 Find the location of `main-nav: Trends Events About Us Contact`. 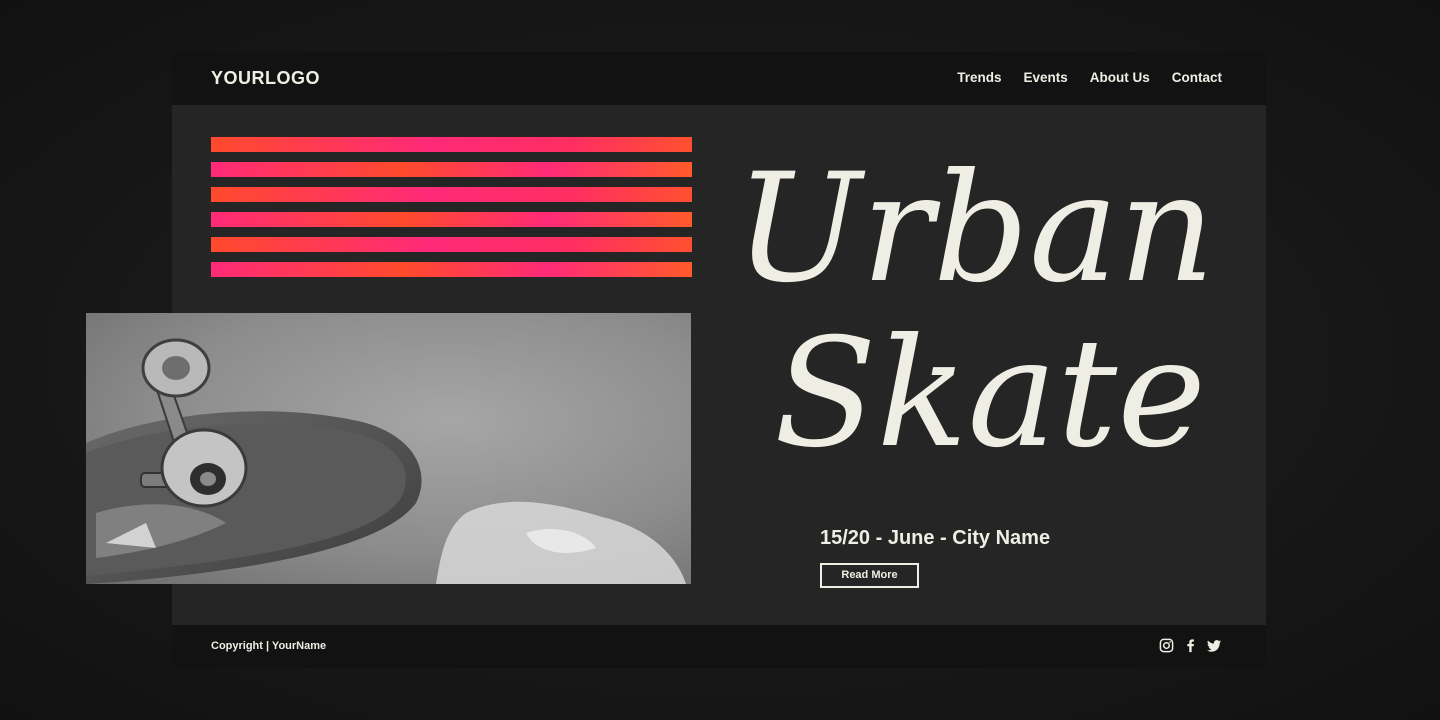

main-nav: Trends Events About Us Contact is located at coordinates (1089, 77).